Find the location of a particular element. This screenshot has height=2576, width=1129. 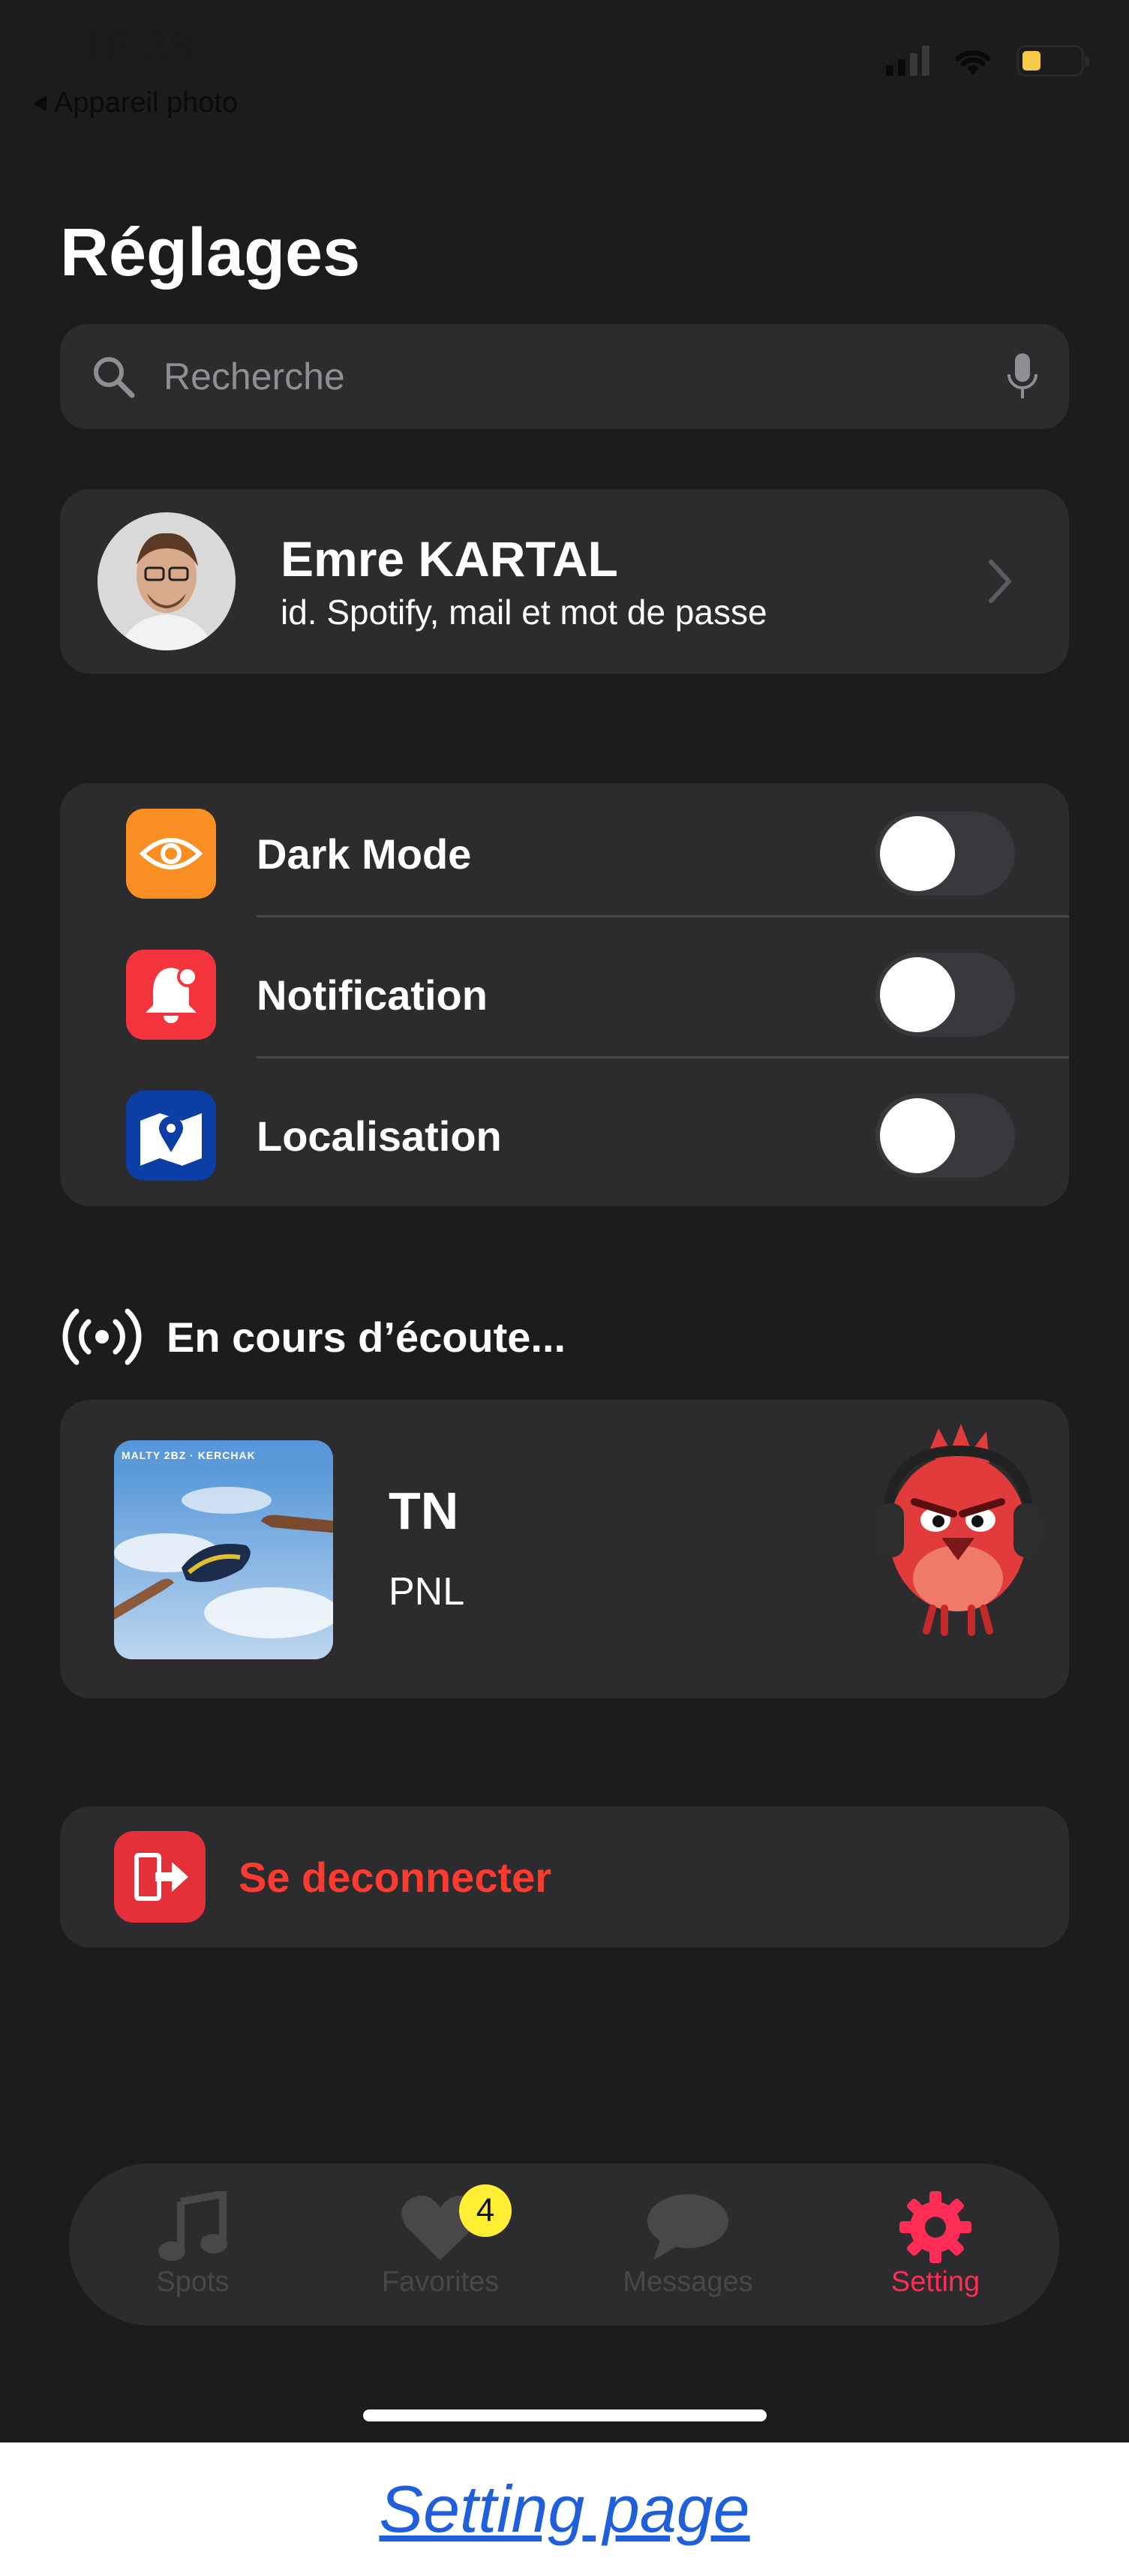

album-cover is located at coordinates (223, 1549).